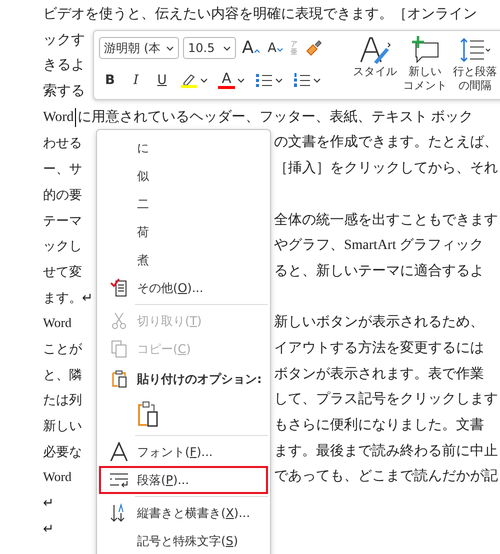  I want to click on document-text: イアウトする方法を変更するには, so click(379, 348).